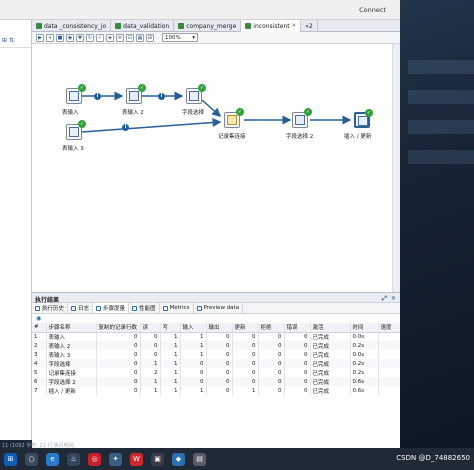 The image size is (474, 470). Describe the element at coordinates (115, 459) in the screenshot. I see `kettle-icon: ✦` at that location.